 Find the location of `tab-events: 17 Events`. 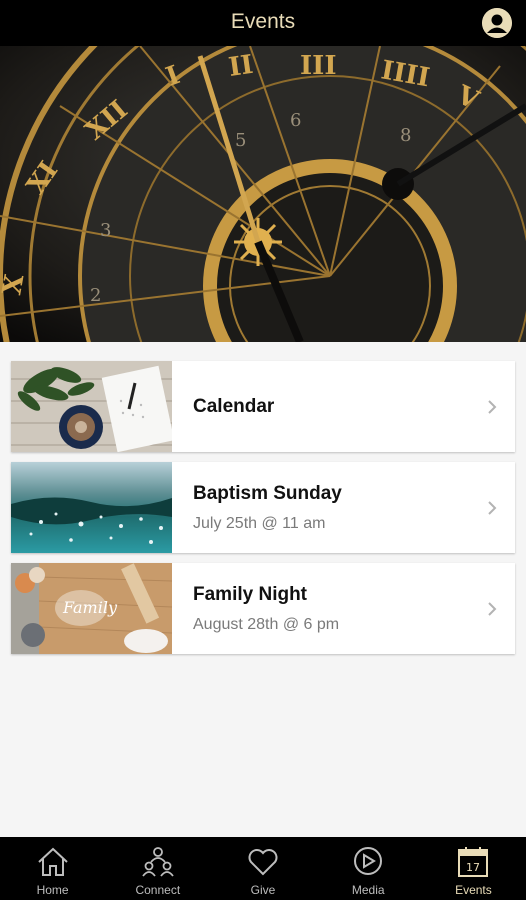

tab-events: 17 Events is located at coordinates (473, 868).